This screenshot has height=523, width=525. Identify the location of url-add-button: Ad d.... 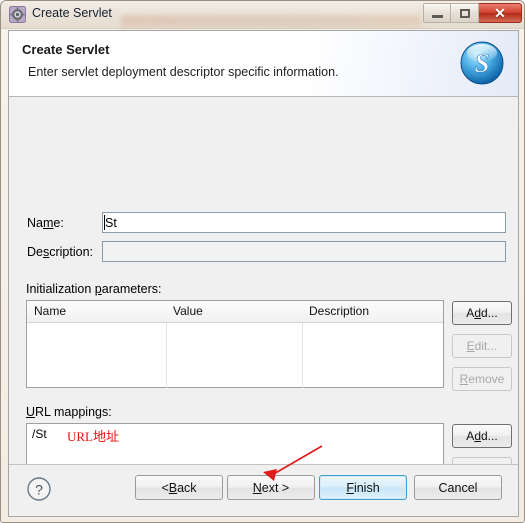
(482, 436).